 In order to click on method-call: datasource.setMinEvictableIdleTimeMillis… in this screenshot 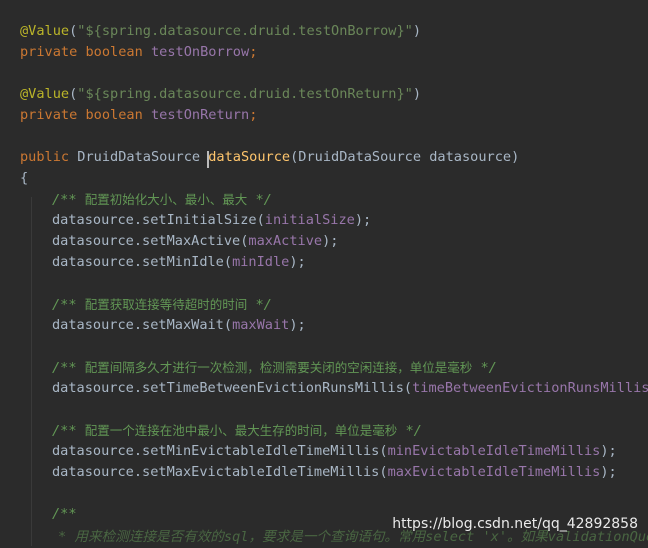, I will do `click(220, 451)`.